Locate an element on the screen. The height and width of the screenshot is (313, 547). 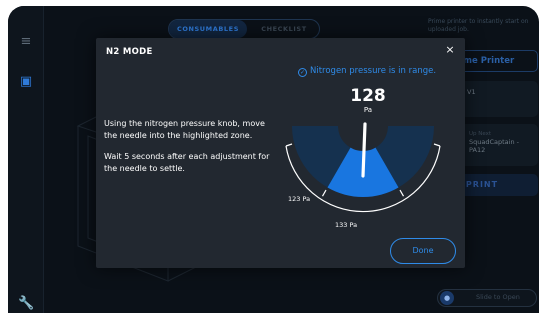
slide-to-open: ● Slide to Open is located at coordinates (487, 298).